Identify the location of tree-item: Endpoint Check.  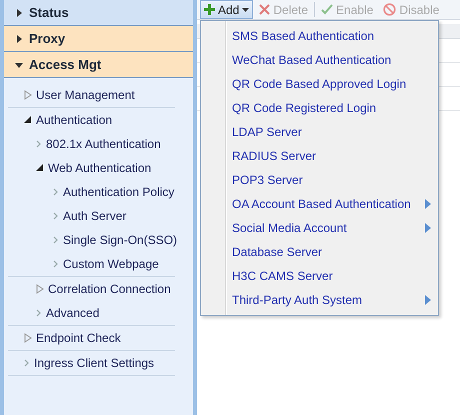
(62, 338).